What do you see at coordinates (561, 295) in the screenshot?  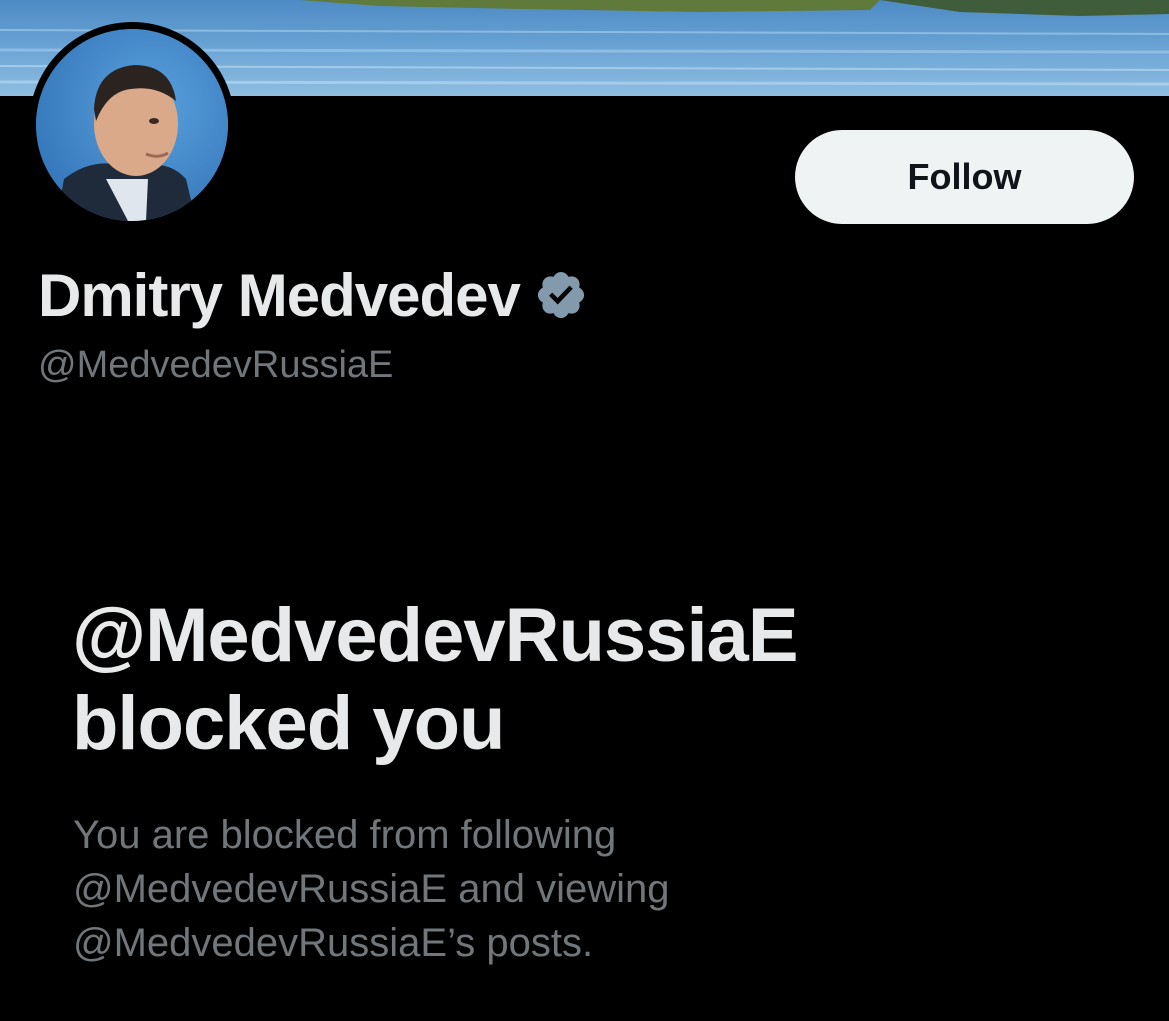 I see `verified-badge-icon` at bounding box center [561, 295].